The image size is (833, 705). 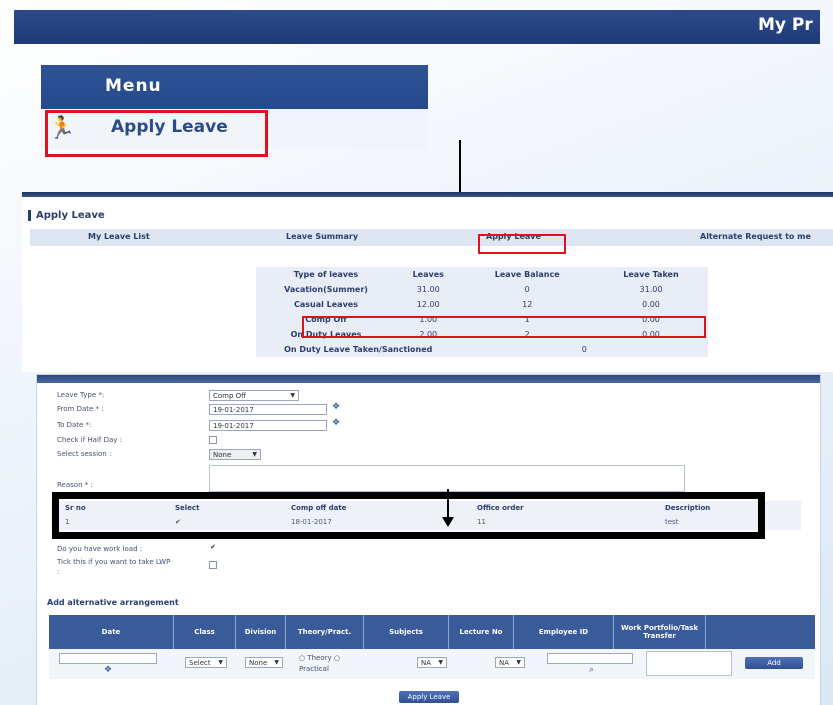 What do you see at coordinates (448, 522) in the screenshot?
I see `arrow-down-icon` at bounding box center [448, 522].